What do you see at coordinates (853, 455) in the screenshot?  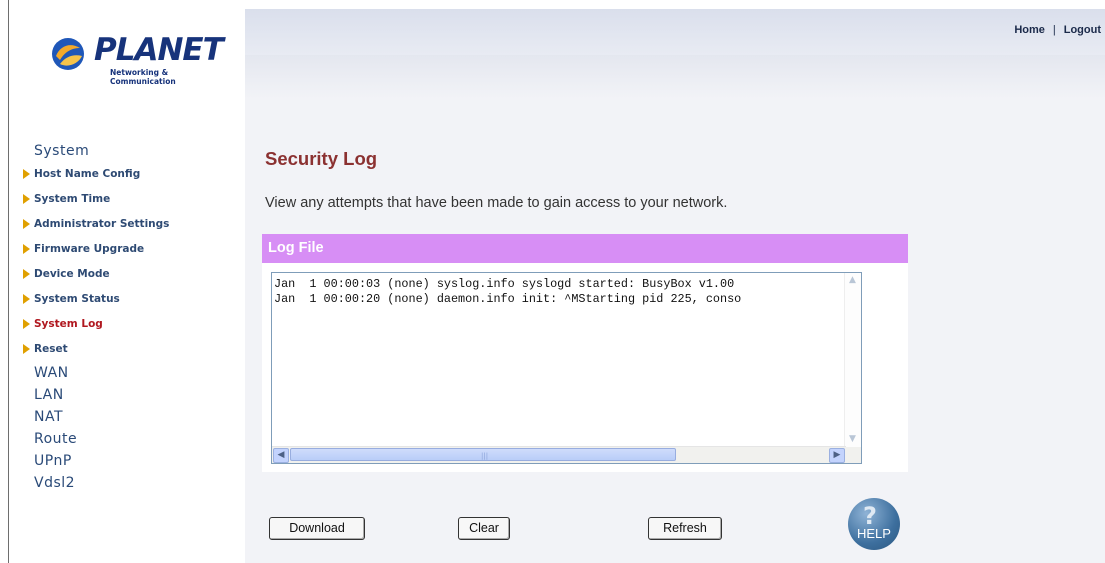 I see `scrollbar-corner` at bounding box center [853, 455].